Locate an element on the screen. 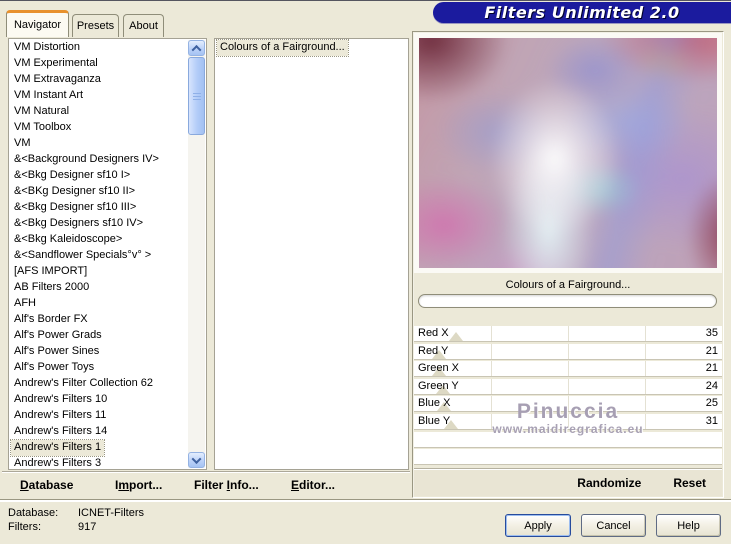  reset-button: Reset is located at coordinates (689, 483).